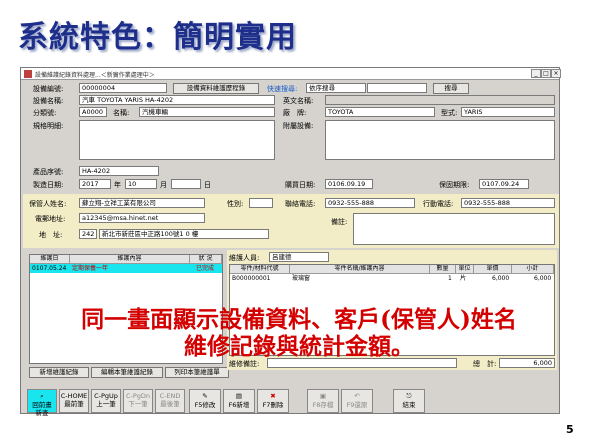 The height and width of the screenshot is (443, 590). What do you see at coordinates (216, 88) in the screenshot?
I see `history-button: 設備資料維護歷程錄` at bounding box center [216, 88].